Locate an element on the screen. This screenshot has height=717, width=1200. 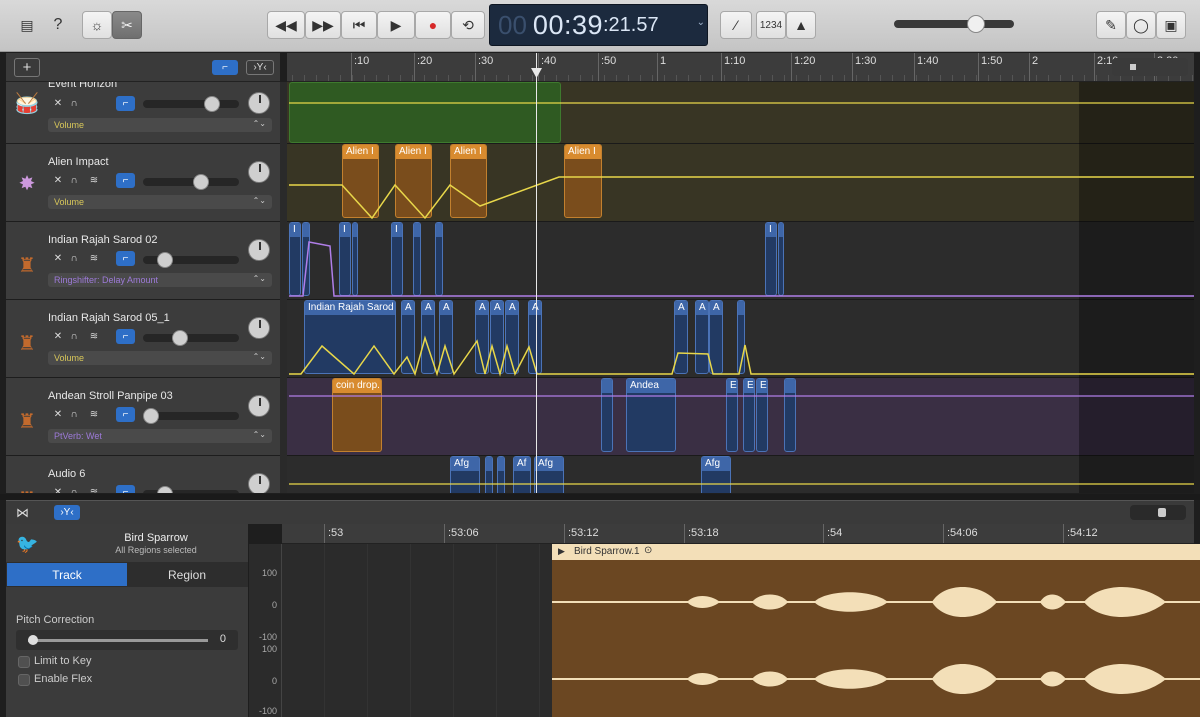
track-header-sarod-05: ♜ Indian Rajah Sarod 05_1 ✕ ∩ ≋ ⌐ Volume is located at coordinates (143, 339).